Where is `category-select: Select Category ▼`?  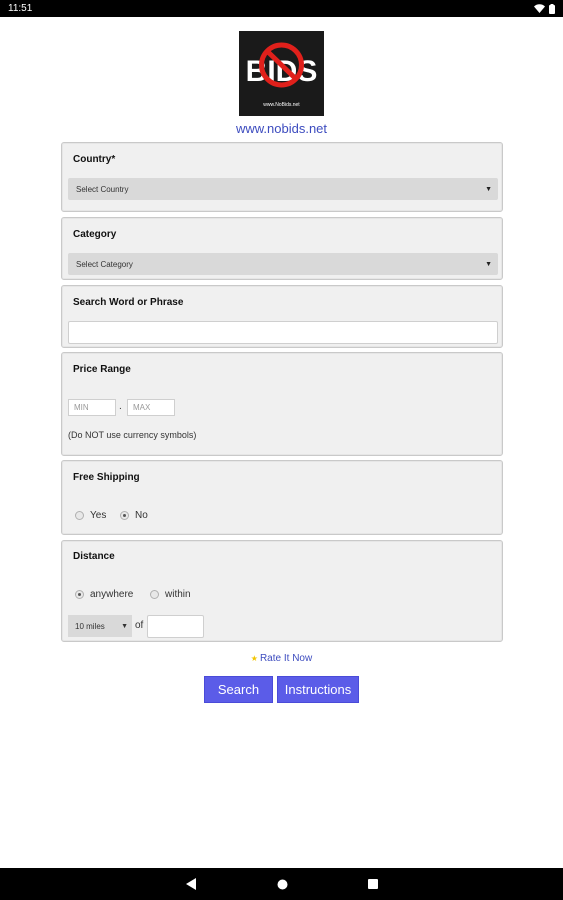 category-select: Select Category ▼ is located at coordinates (283, 264).